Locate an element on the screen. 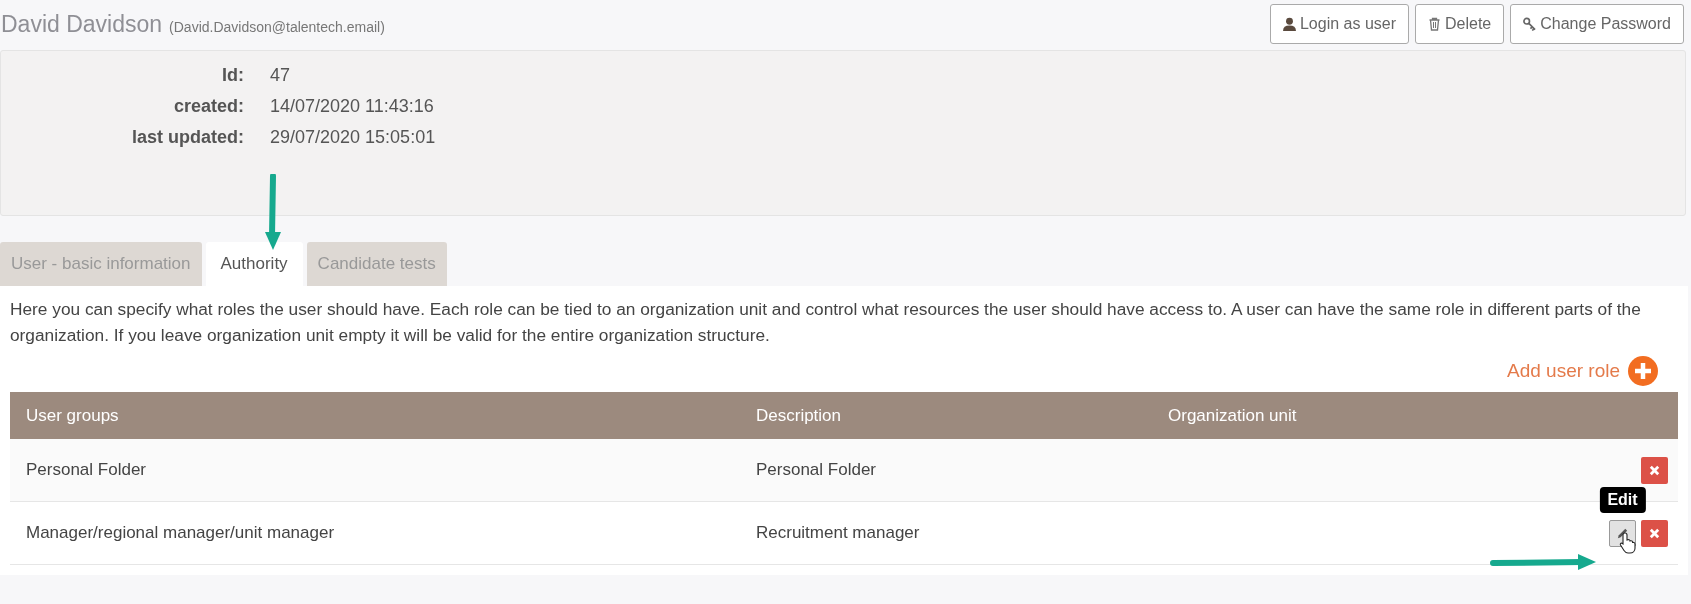 Image resolution: width=1691 pixels, height=604 pixels. field-value: 47 is located at coordinates (281, 75).